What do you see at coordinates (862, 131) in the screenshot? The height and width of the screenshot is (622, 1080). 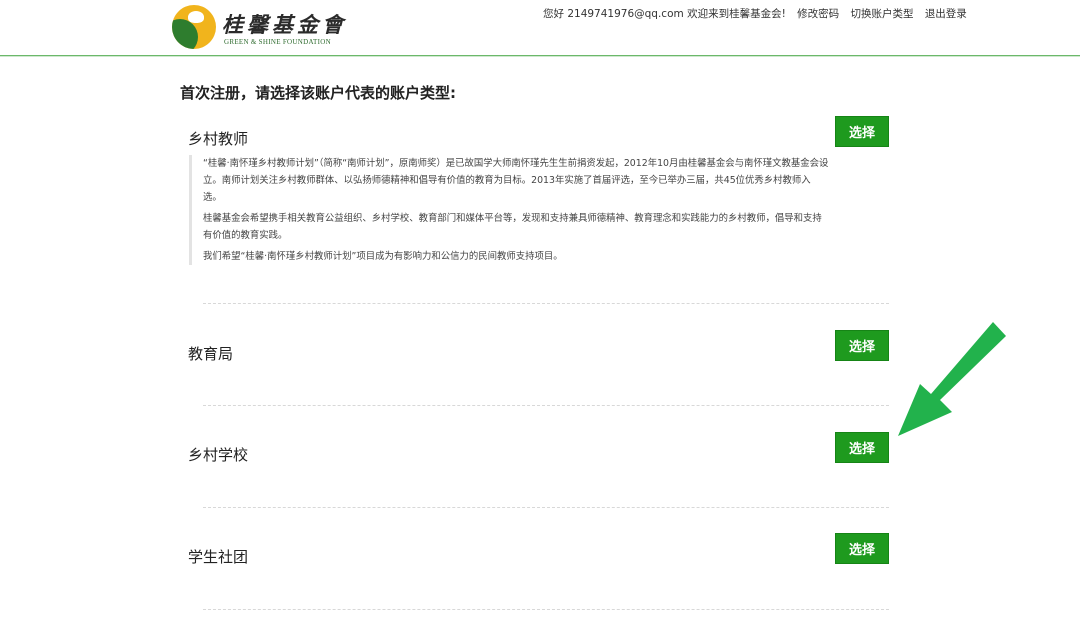 I see `select-rural-teacher-button: 选择` at bounding box center [862, 131].